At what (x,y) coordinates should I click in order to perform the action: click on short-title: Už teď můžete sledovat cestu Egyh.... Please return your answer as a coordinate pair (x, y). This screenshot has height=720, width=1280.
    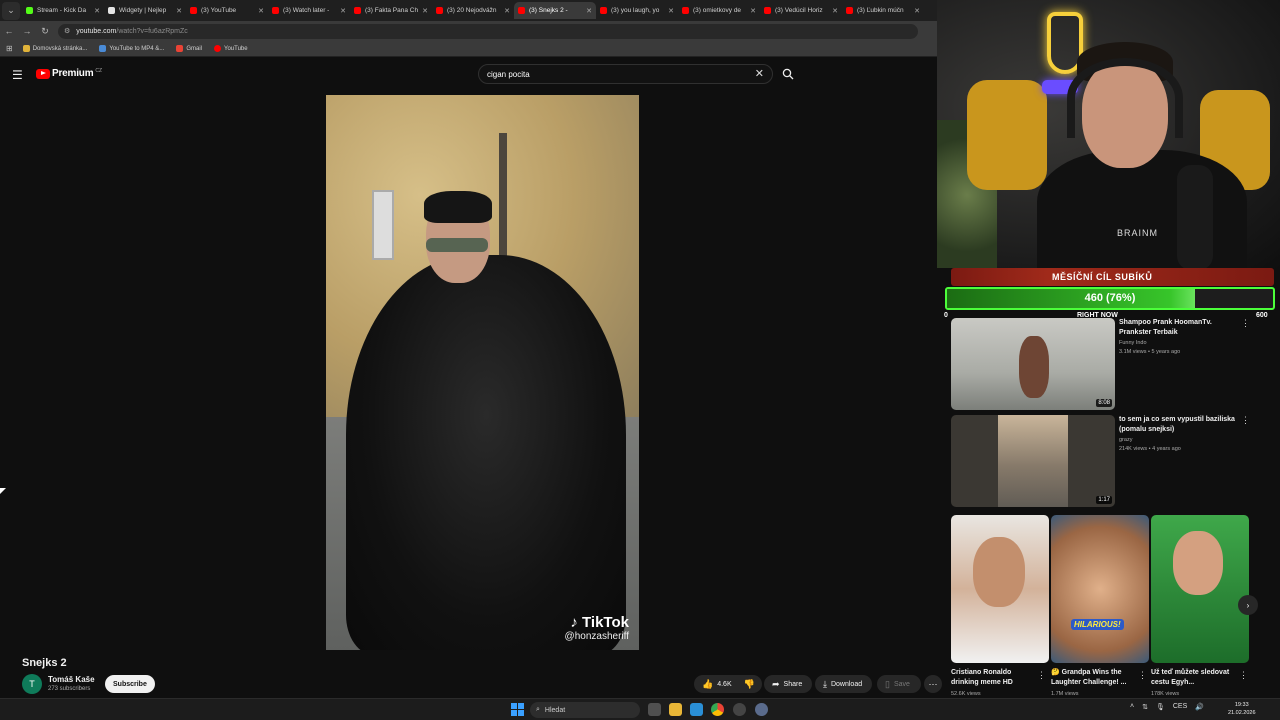
    Looking at the image, I should click on (1194, 678).